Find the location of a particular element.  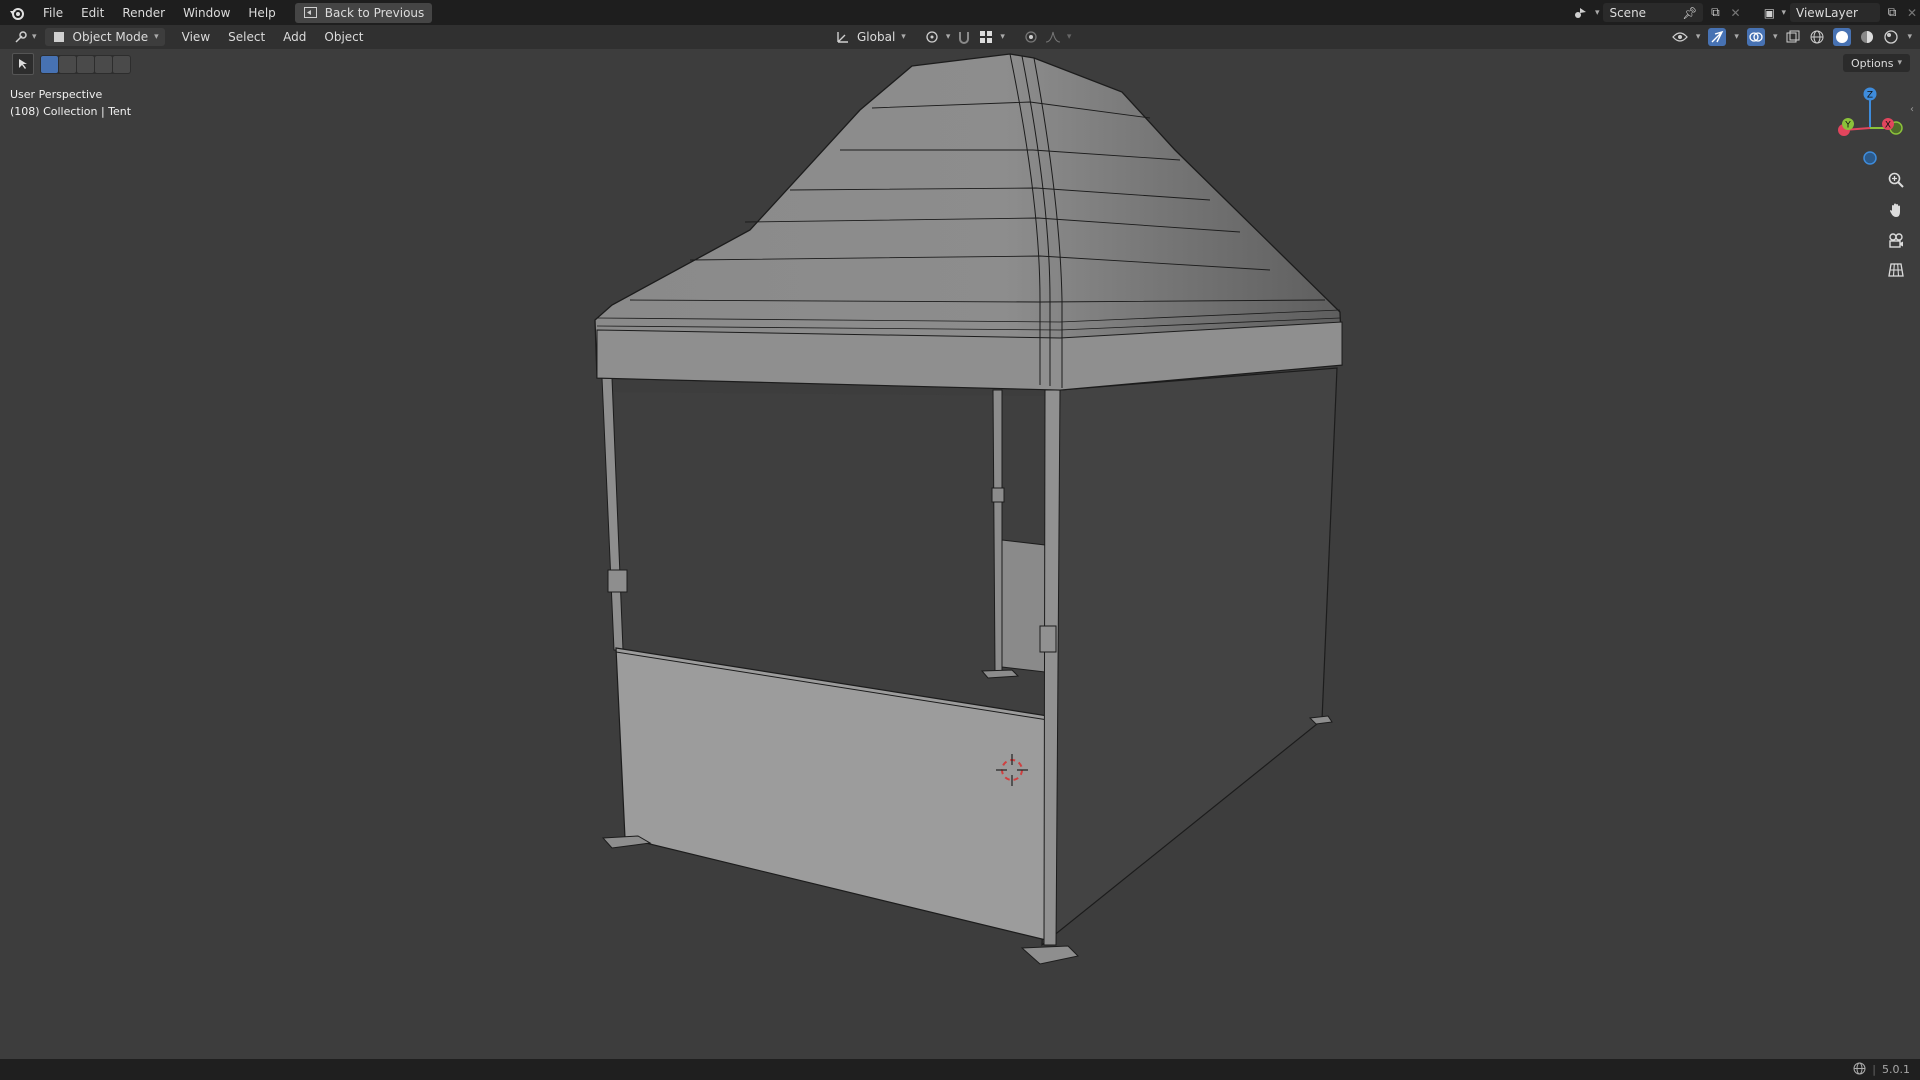

gizmo-chevron-icon: ▾ is located at coordinates (1736, 37).